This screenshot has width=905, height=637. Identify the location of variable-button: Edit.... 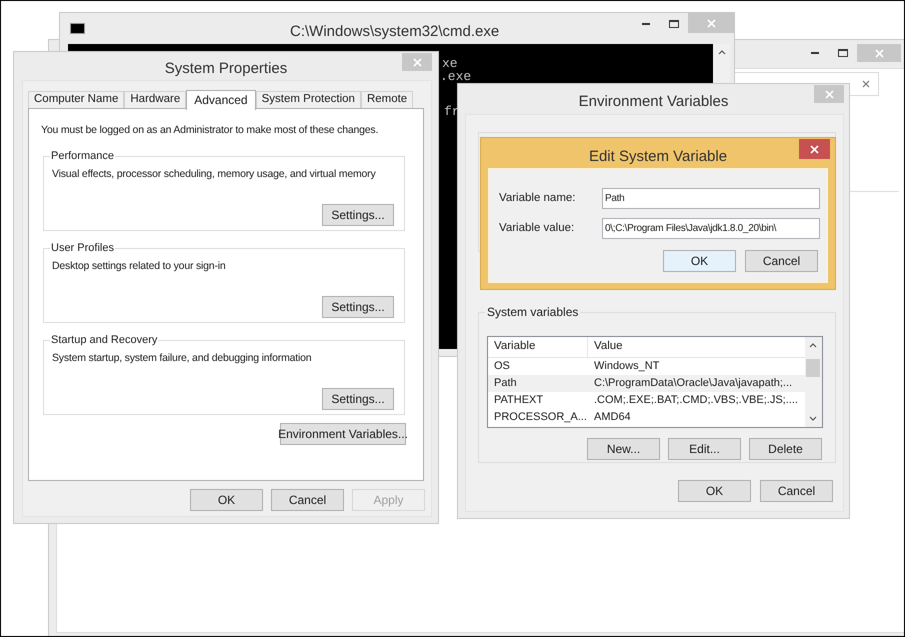
(704, 449).